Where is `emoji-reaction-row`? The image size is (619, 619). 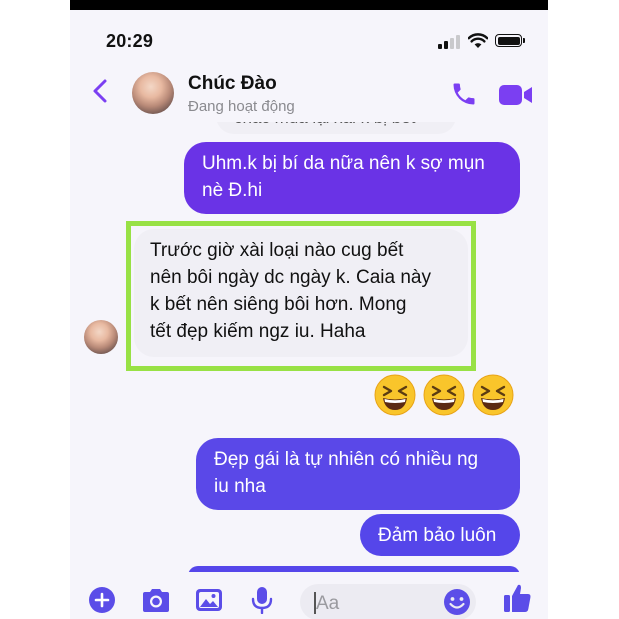
emoji-reaction-row is located at coordinates (449, 396).